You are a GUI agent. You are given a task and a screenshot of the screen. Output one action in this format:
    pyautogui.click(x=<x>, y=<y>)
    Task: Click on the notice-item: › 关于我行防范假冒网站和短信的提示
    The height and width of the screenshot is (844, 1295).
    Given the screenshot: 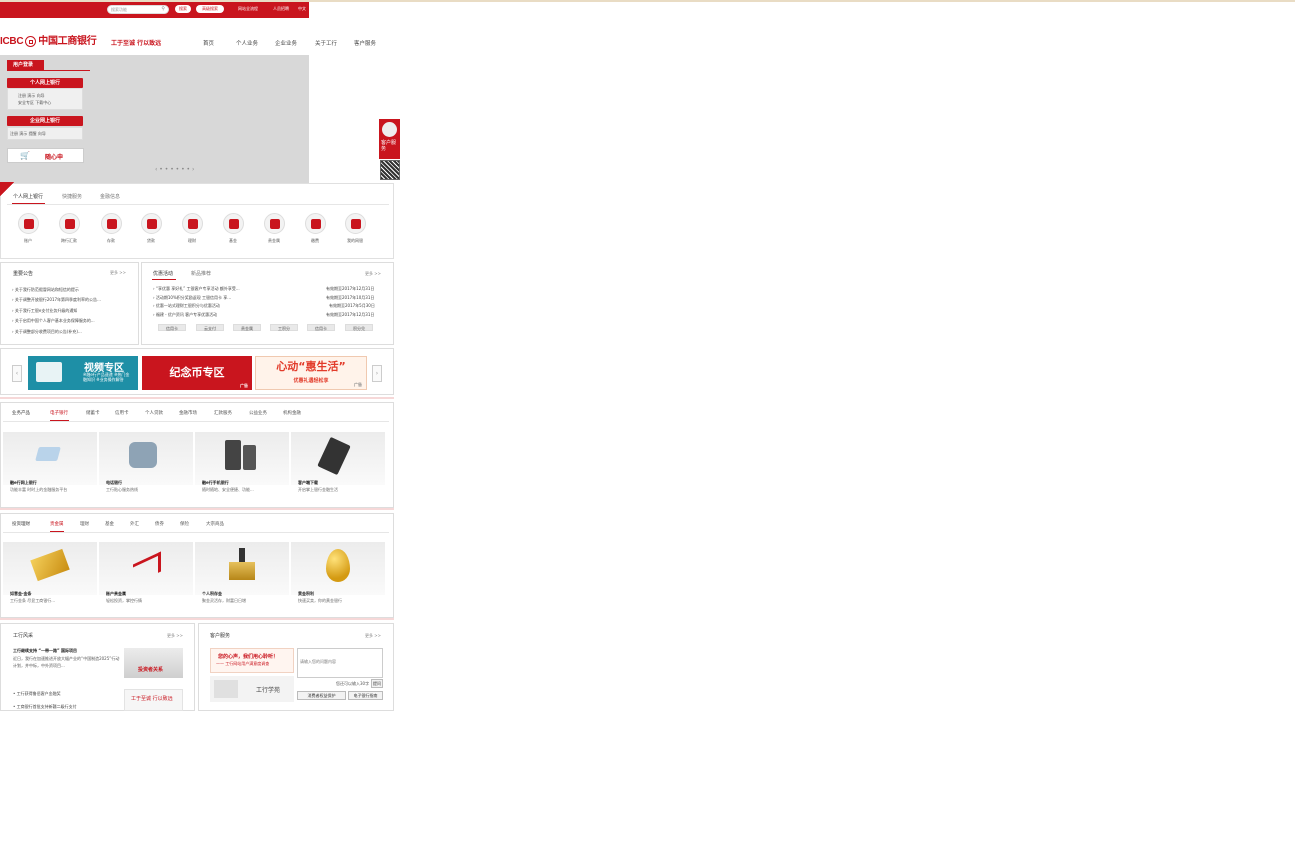 What is the action you would take?
    pyautogui.click(x=45, y=289)
    